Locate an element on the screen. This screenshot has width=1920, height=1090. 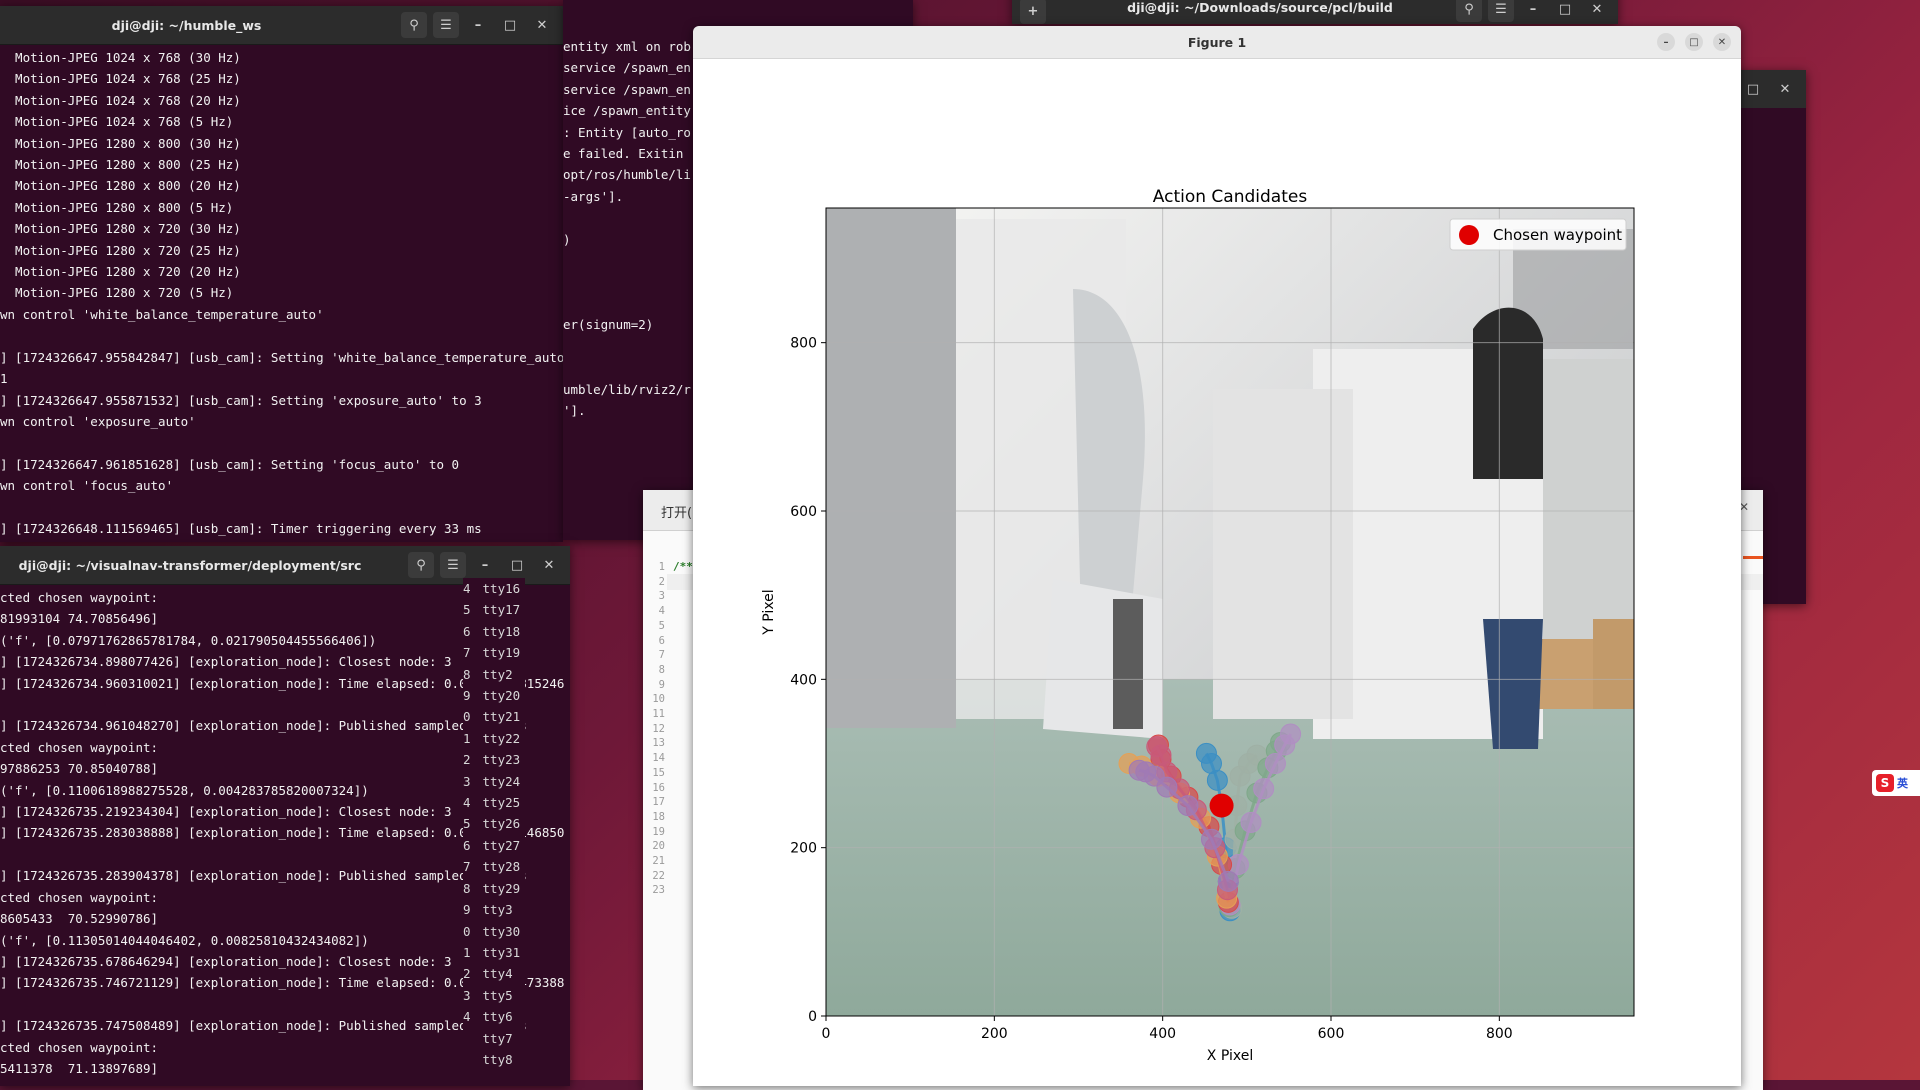
y-axis-label: Y Pixel is located at coordinates (769, 612).